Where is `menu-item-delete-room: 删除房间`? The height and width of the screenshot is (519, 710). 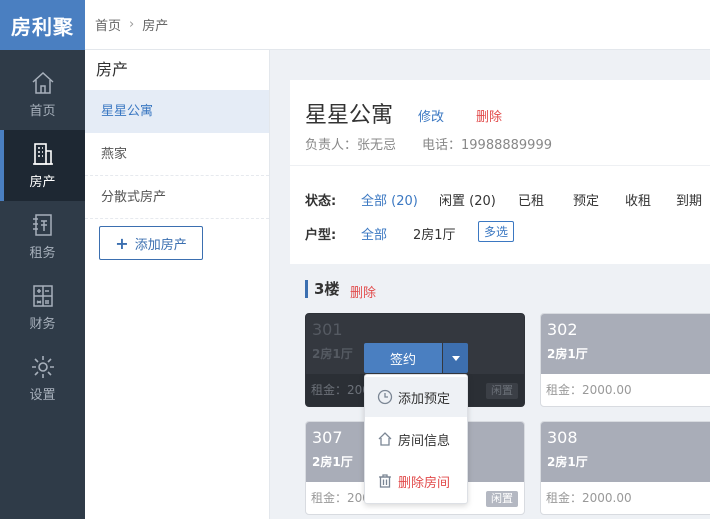
menu-item-delete-room: 删除房间 is located at coordinates (416, 481).